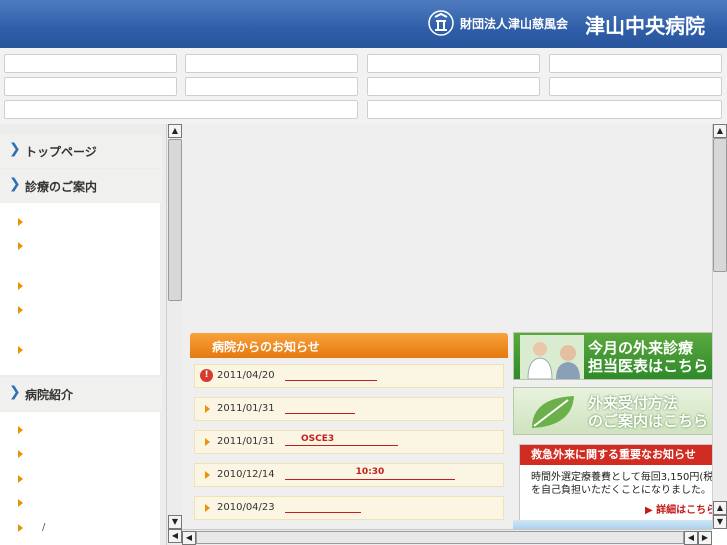 The width and height of the screenshot is (727, 545). Describe the element at coordinates (678, 508) in the screenshot. I see `emergency-details-link: ▶ 詳細はこちら` at that location.